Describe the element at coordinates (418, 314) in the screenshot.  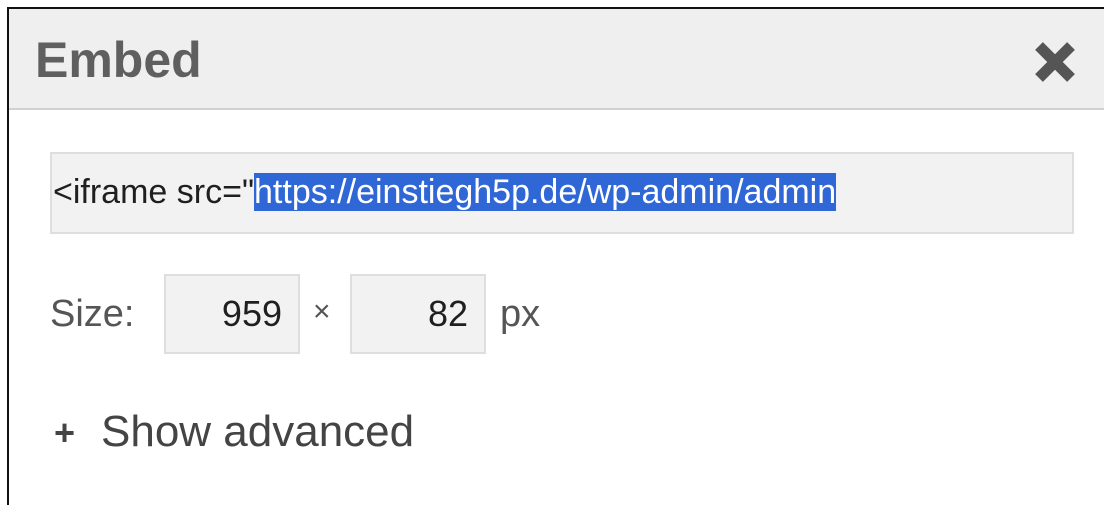
I see `height-input` at that location.